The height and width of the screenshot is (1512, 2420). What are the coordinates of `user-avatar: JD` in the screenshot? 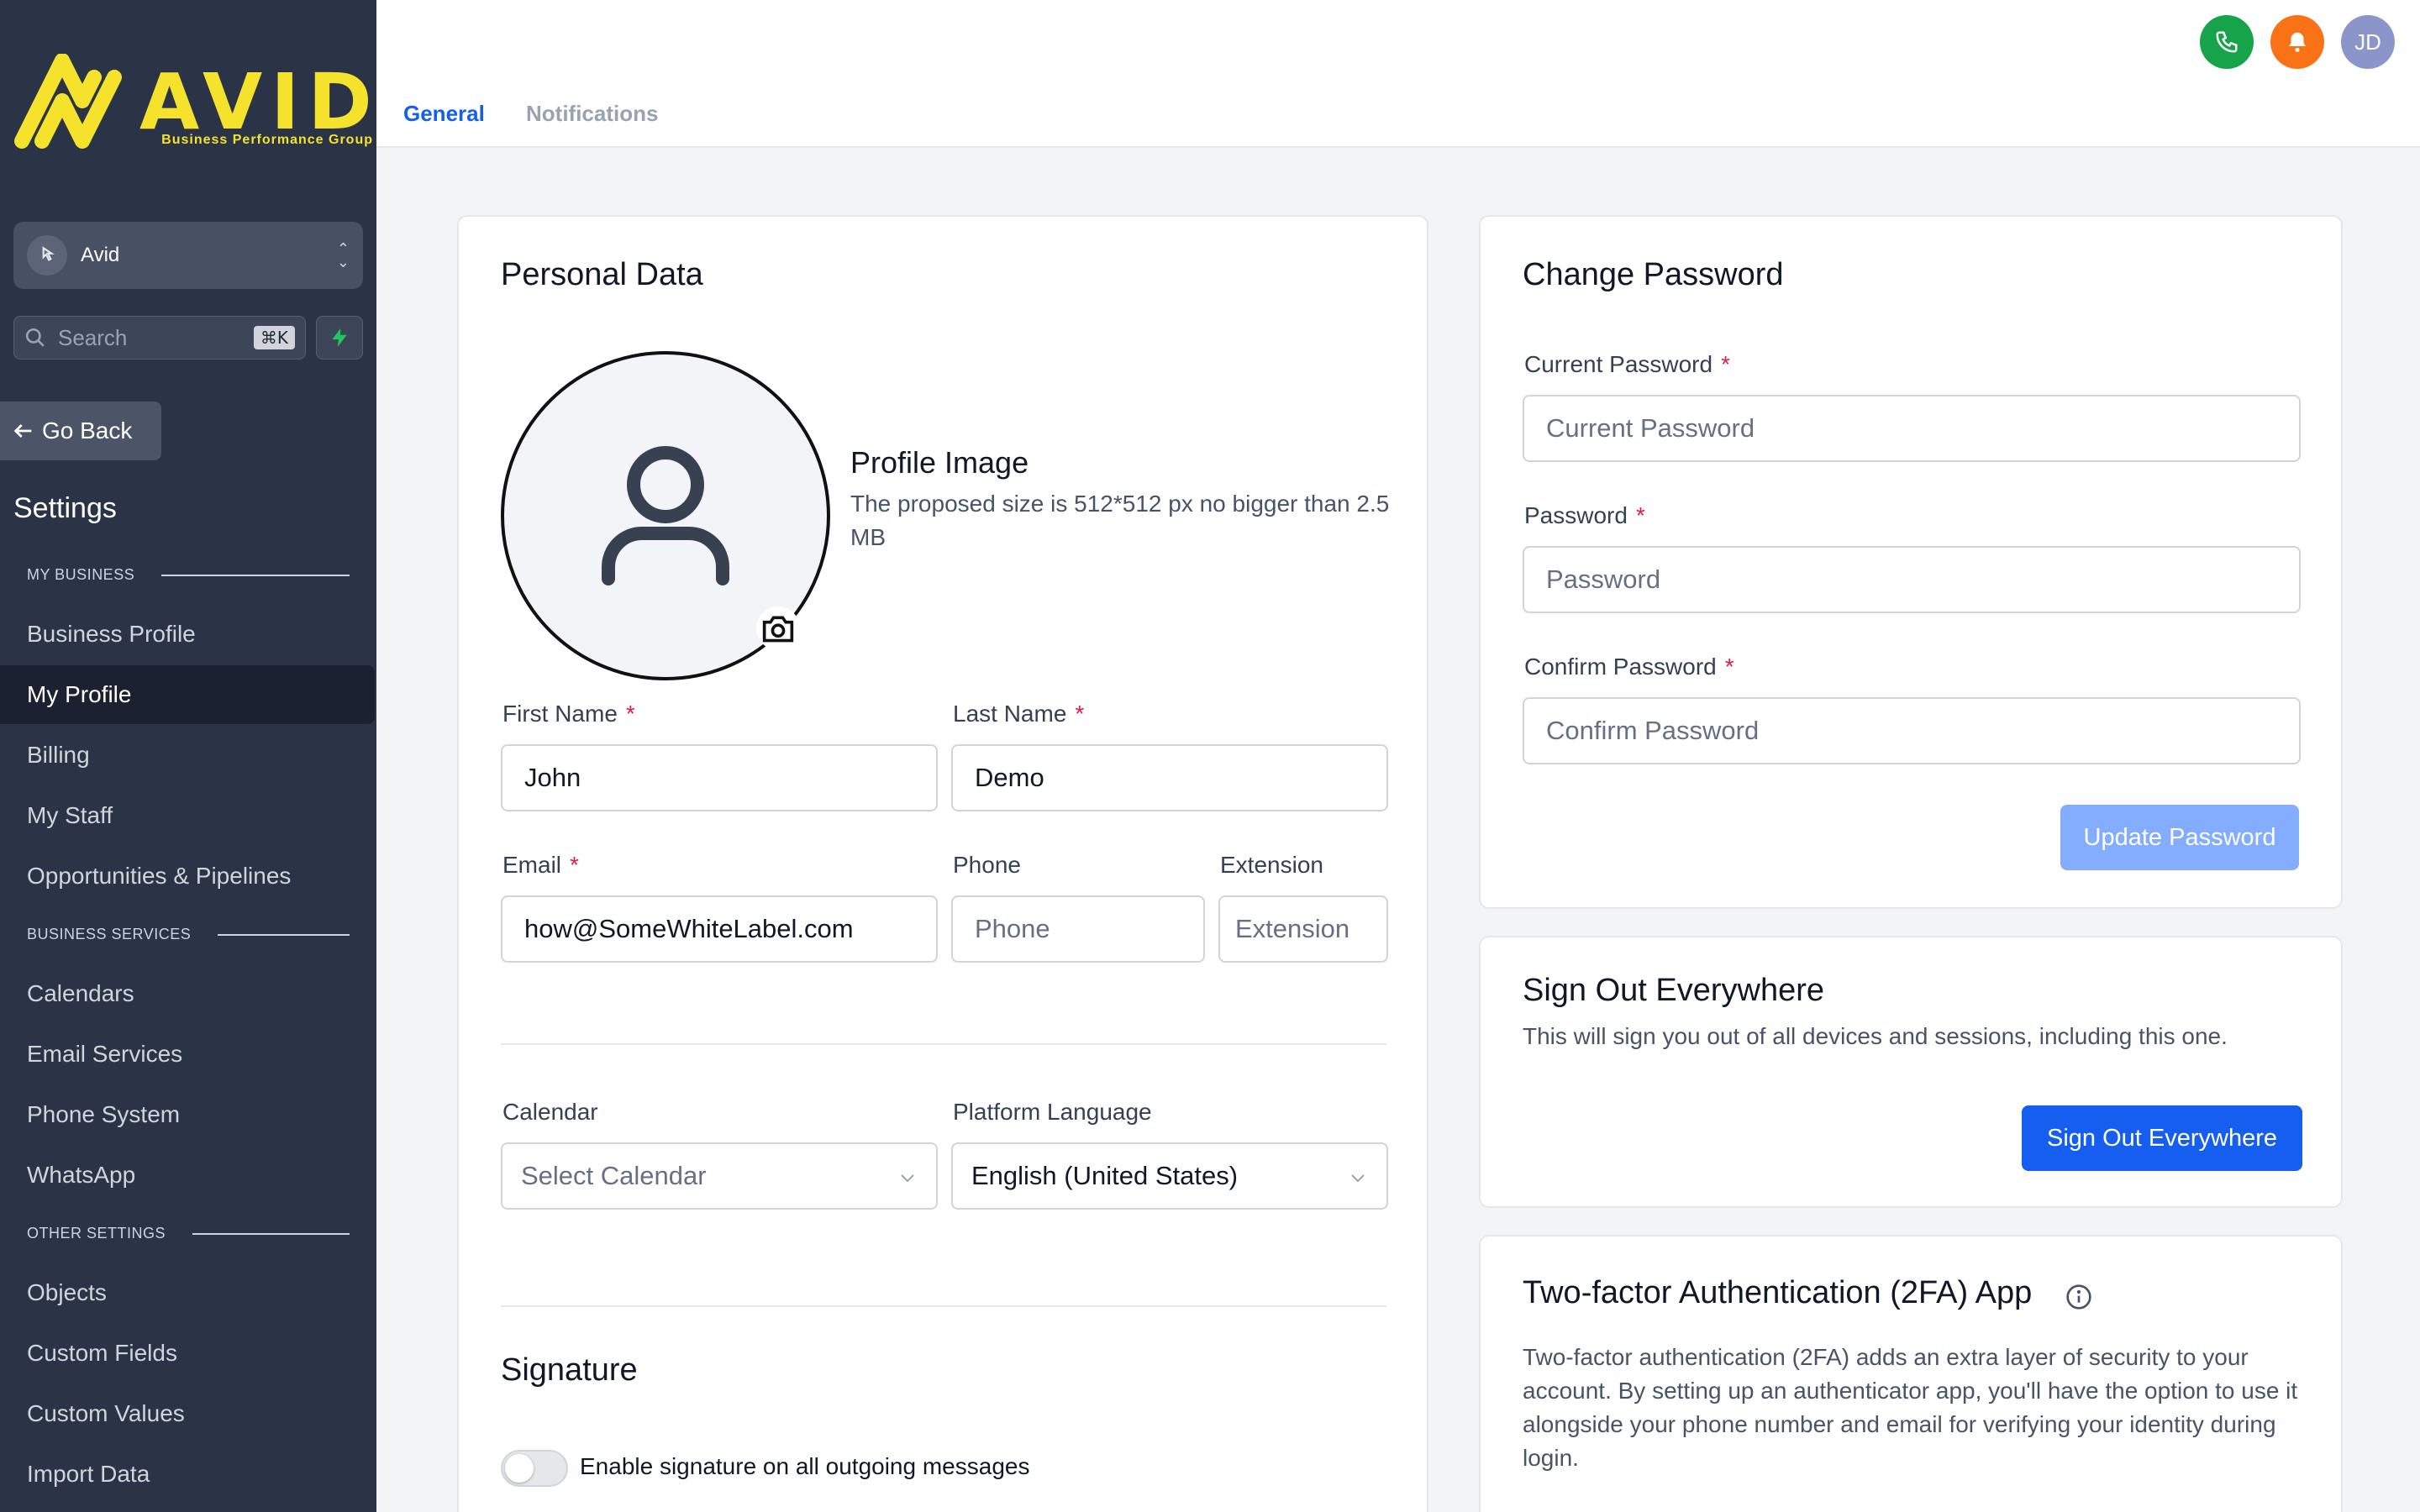 It's located at (2368, 42).